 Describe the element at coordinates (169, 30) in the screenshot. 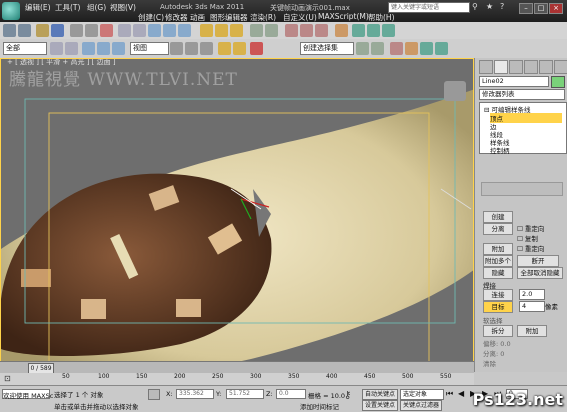

I see `rotate-icon` at that location.